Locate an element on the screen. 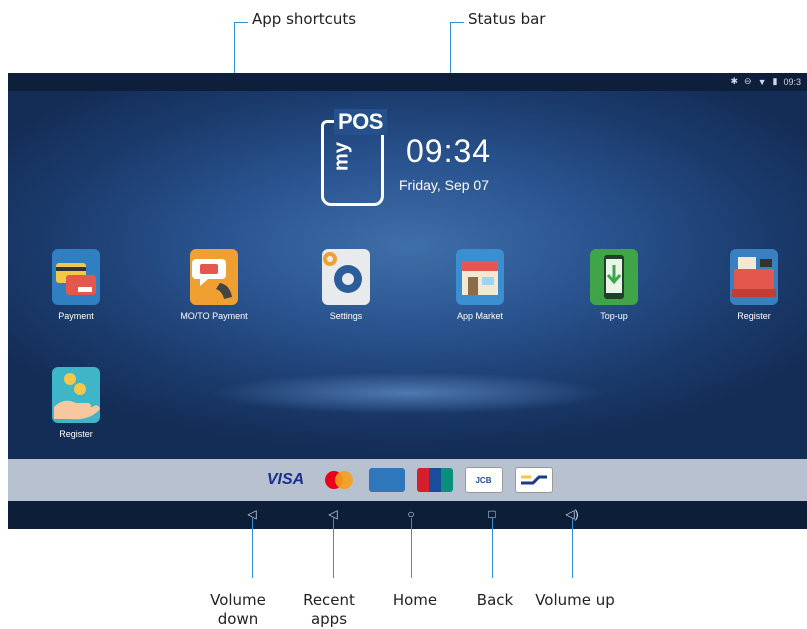  bluetooth-icon: ✱ is located at coordinates (734, 81).